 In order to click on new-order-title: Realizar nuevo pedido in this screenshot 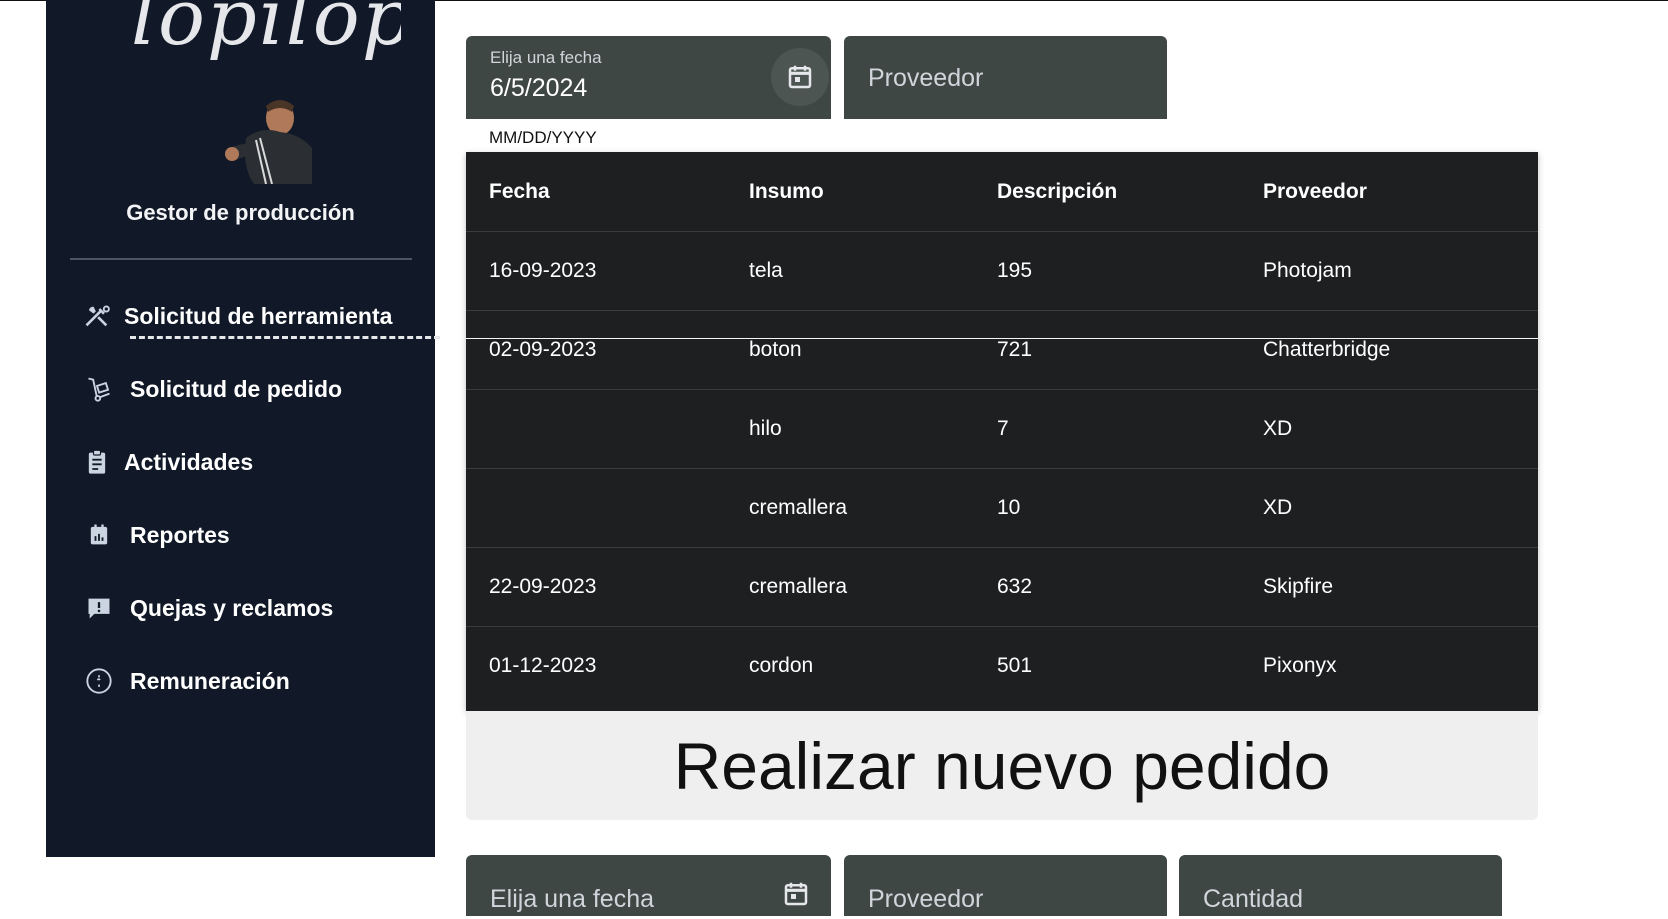, I will do `click(1002, 765)`.